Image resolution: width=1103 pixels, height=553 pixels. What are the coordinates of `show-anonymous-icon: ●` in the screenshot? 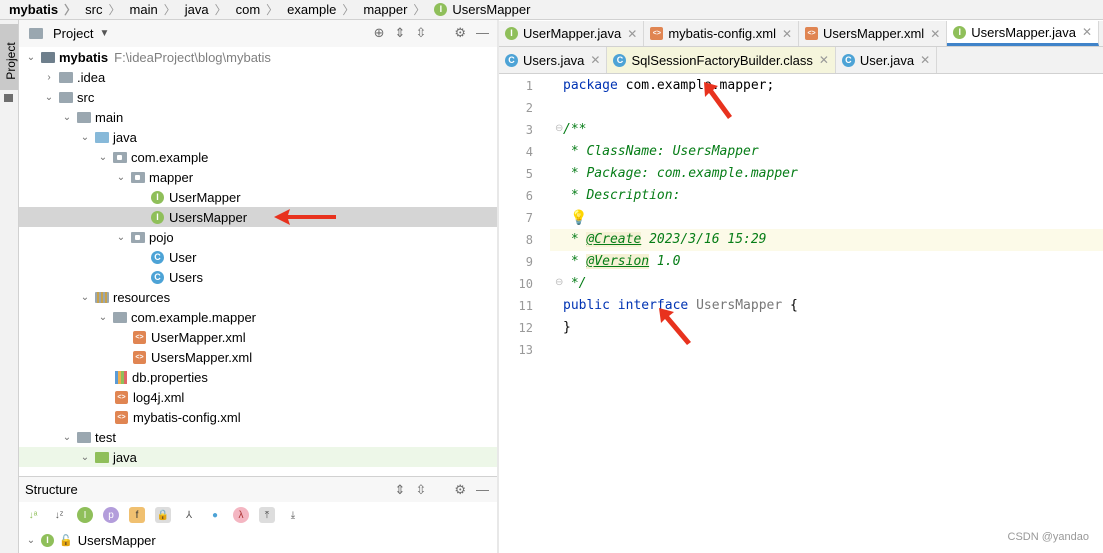 It's located at (215, 515).